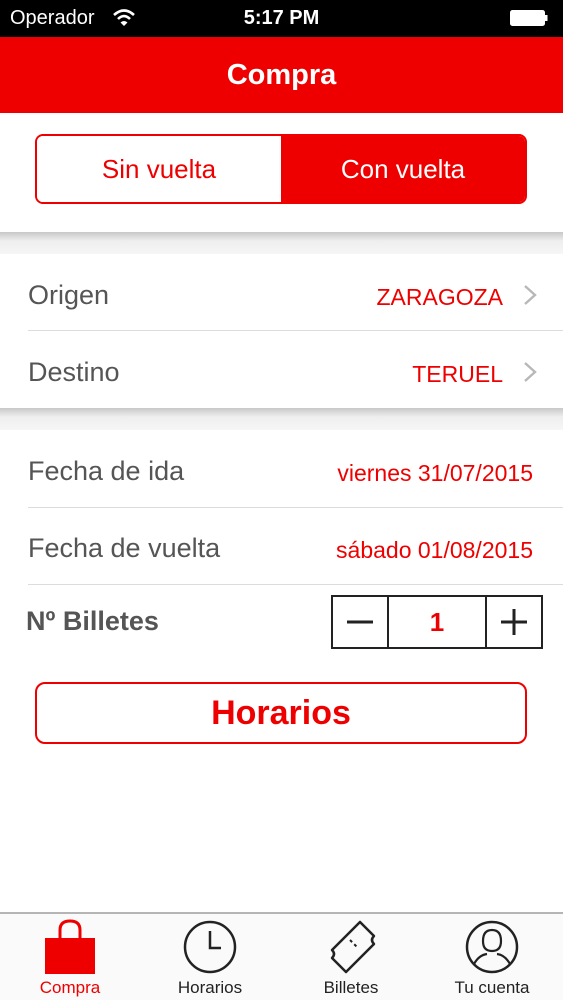  What do you see at coordinates (492, 947) in the screenshot?
I see `user-icon` at bounding box center [492, 947].